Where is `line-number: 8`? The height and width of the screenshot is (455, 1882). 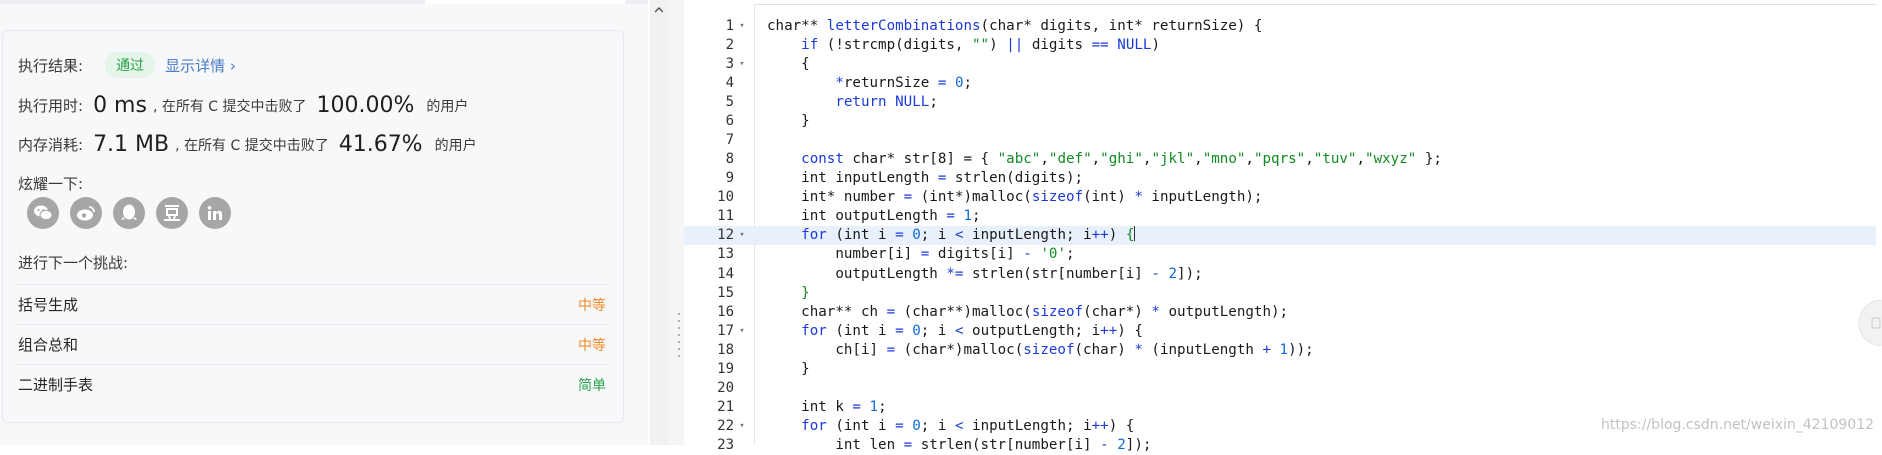
line-number: 8 is located at coordinates (729, 159).